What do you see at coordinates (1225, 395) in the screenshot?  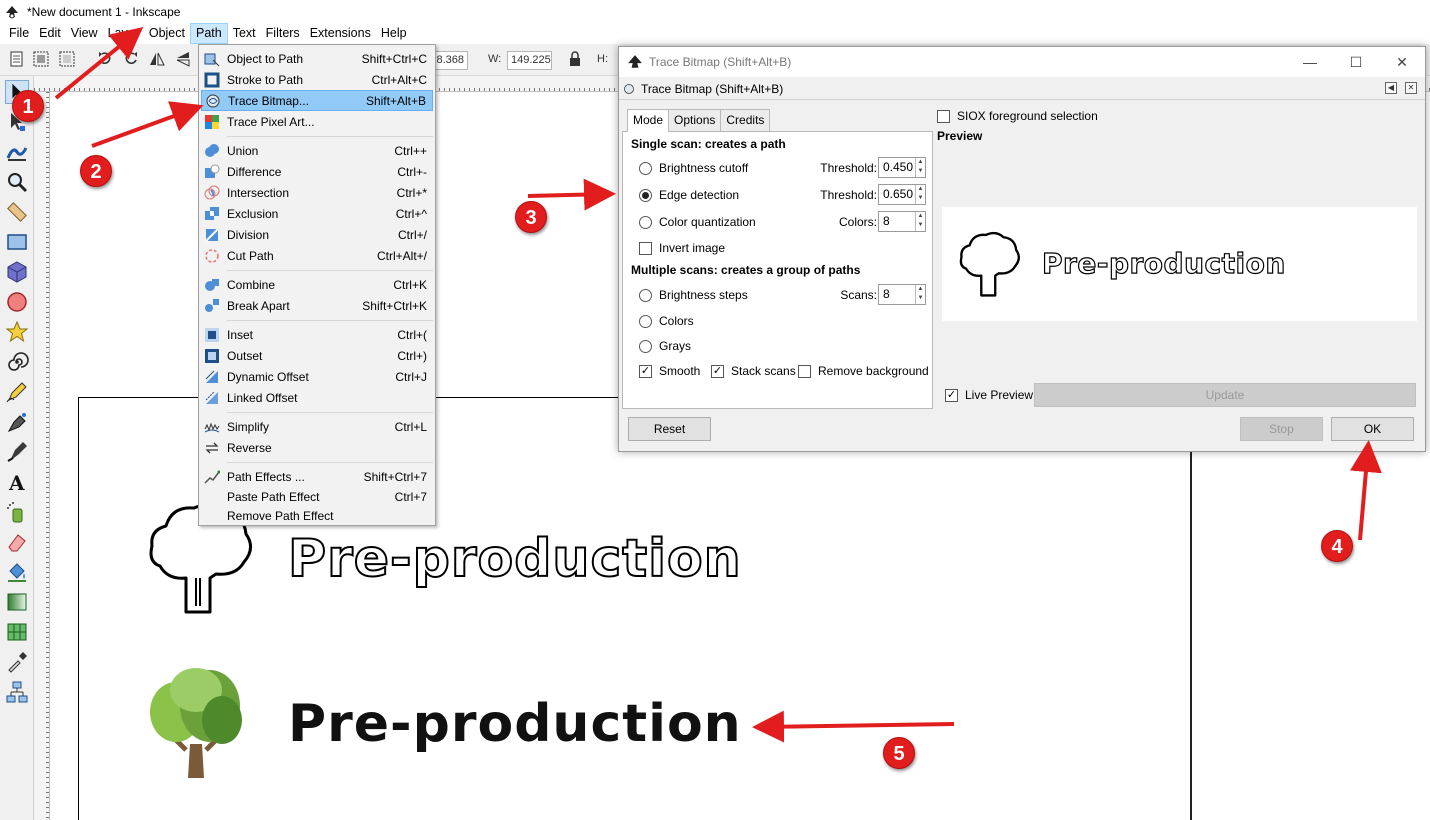 I see `update-button: Update` at bounding box center [1225, 395].